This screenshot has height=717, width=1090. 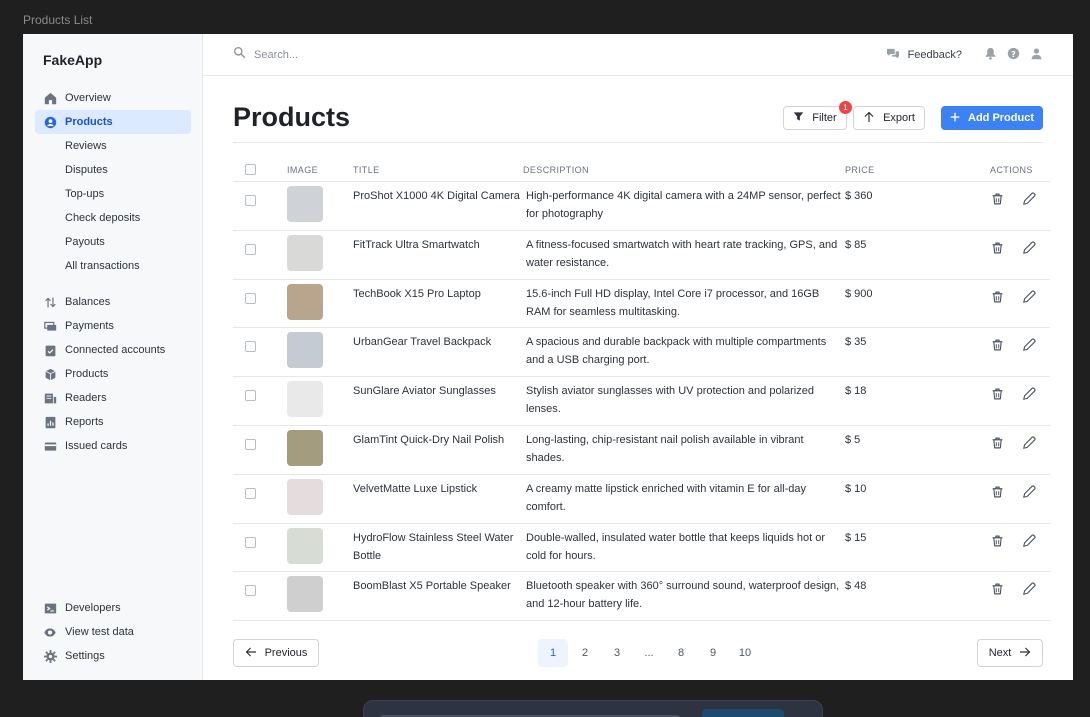 What do you see at coordinates (1000, 653) in the screenshot?
I see `next-label: Next` at bounding box center [1000, 653].